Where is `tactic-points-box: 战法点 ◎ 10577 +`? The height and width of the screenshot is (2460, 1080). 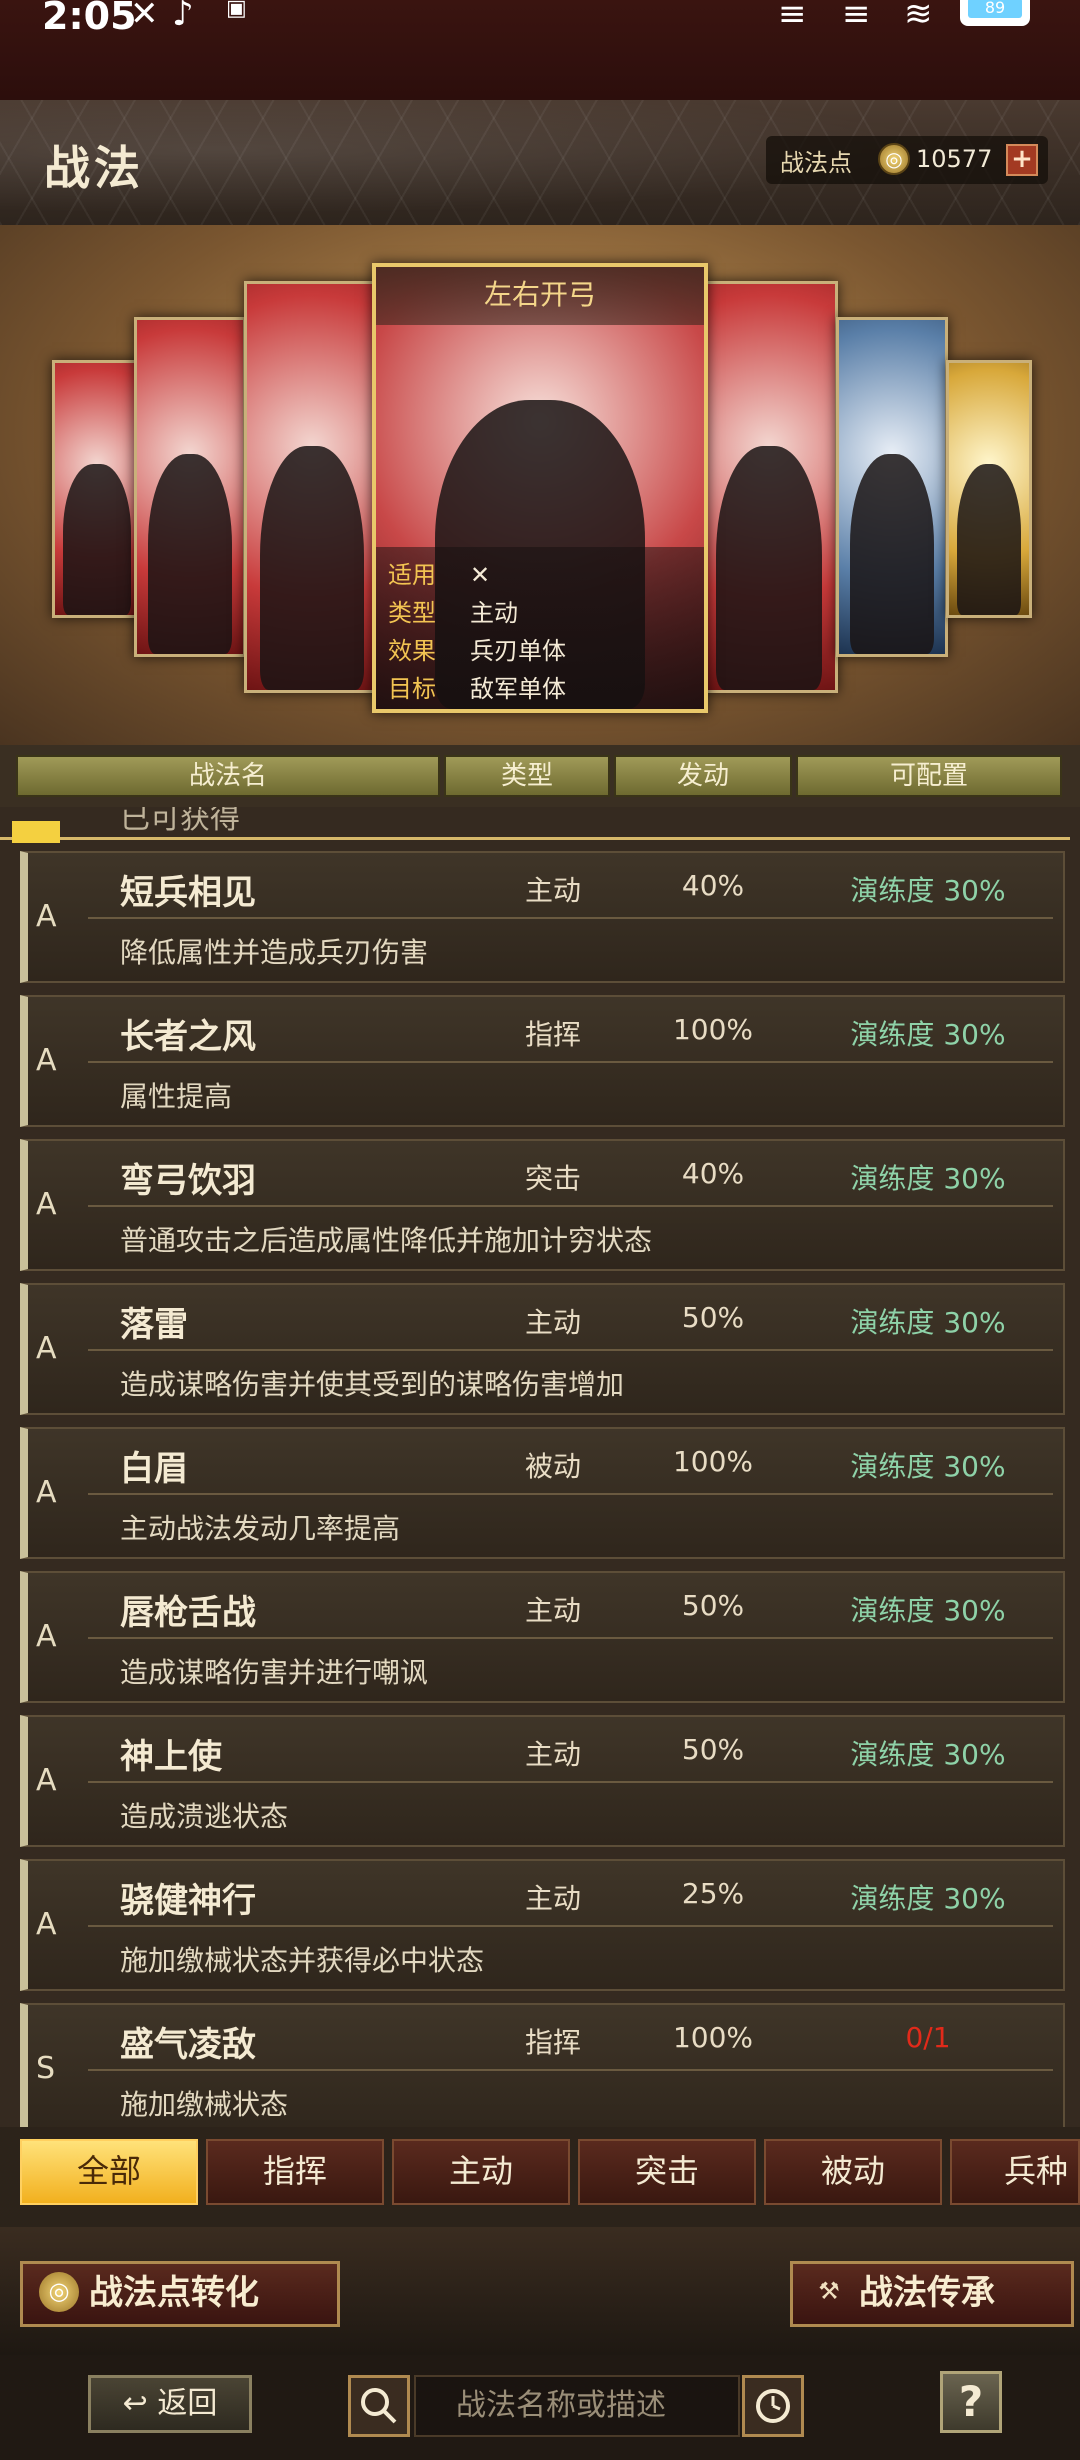 tactic-points-box: 战法点 ◎ 10577 + is located at coordinates (907, 160).